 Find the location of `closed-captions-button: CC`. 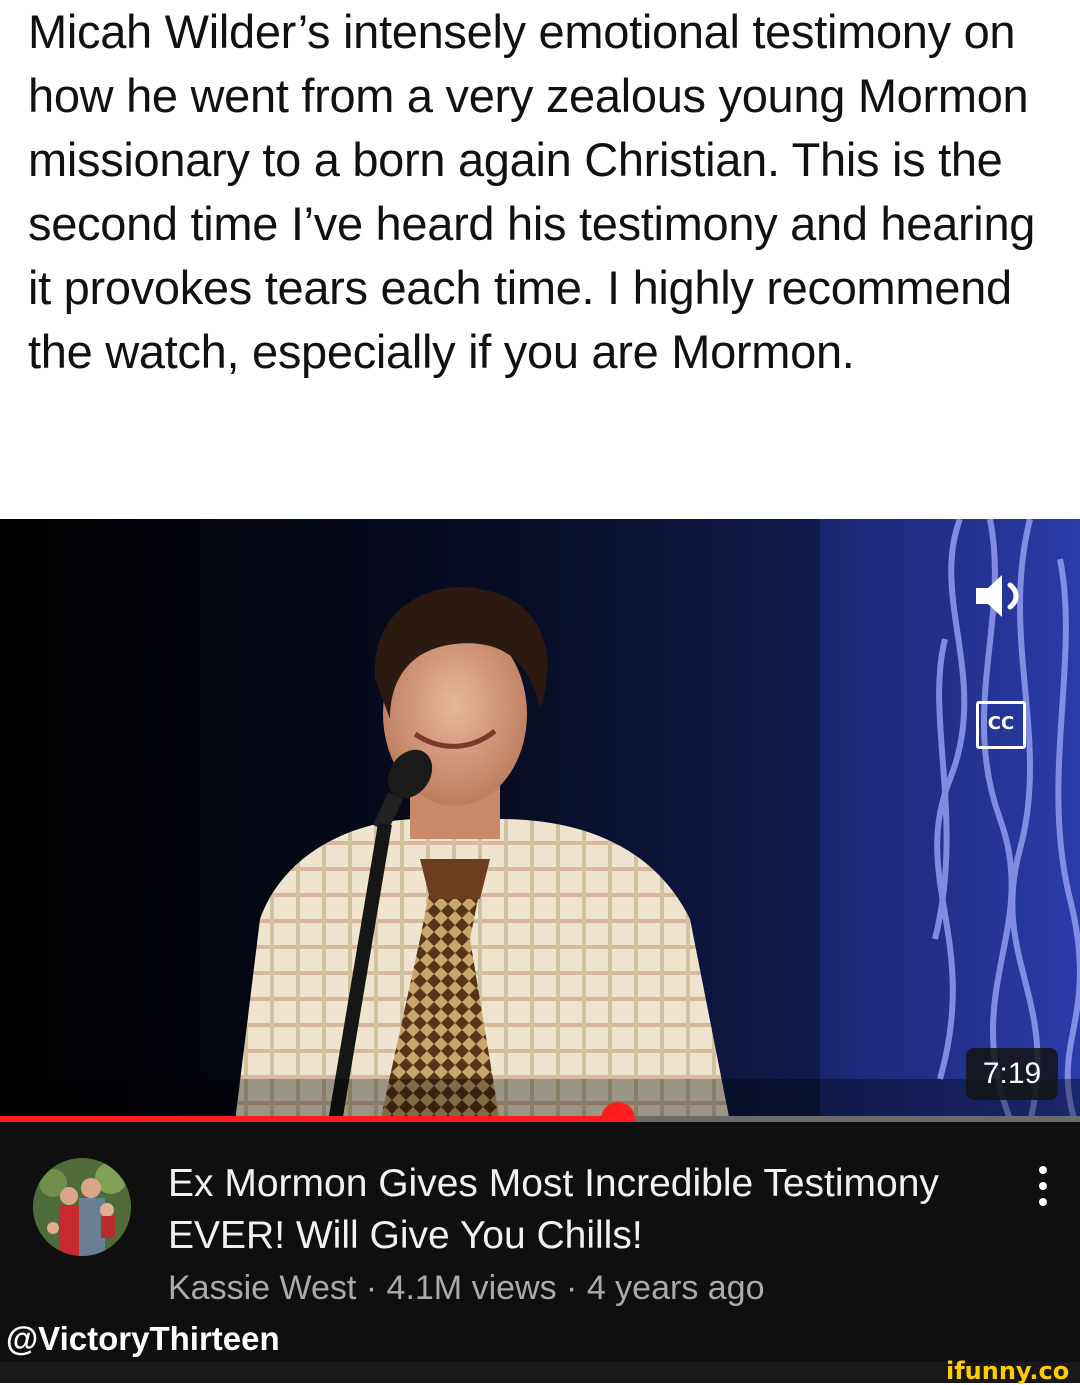

closed-captions-button: CC is located at coordinates (1001, 725).